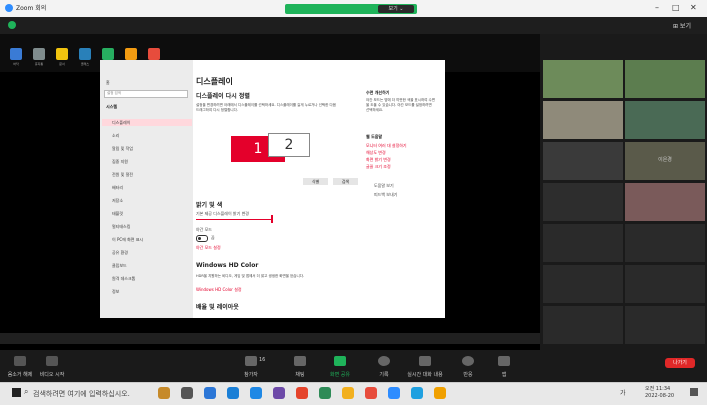  Describe the element at coordinates (204, 229) in the screenshot. I see `night-light-label: 야간 모드` at that location.